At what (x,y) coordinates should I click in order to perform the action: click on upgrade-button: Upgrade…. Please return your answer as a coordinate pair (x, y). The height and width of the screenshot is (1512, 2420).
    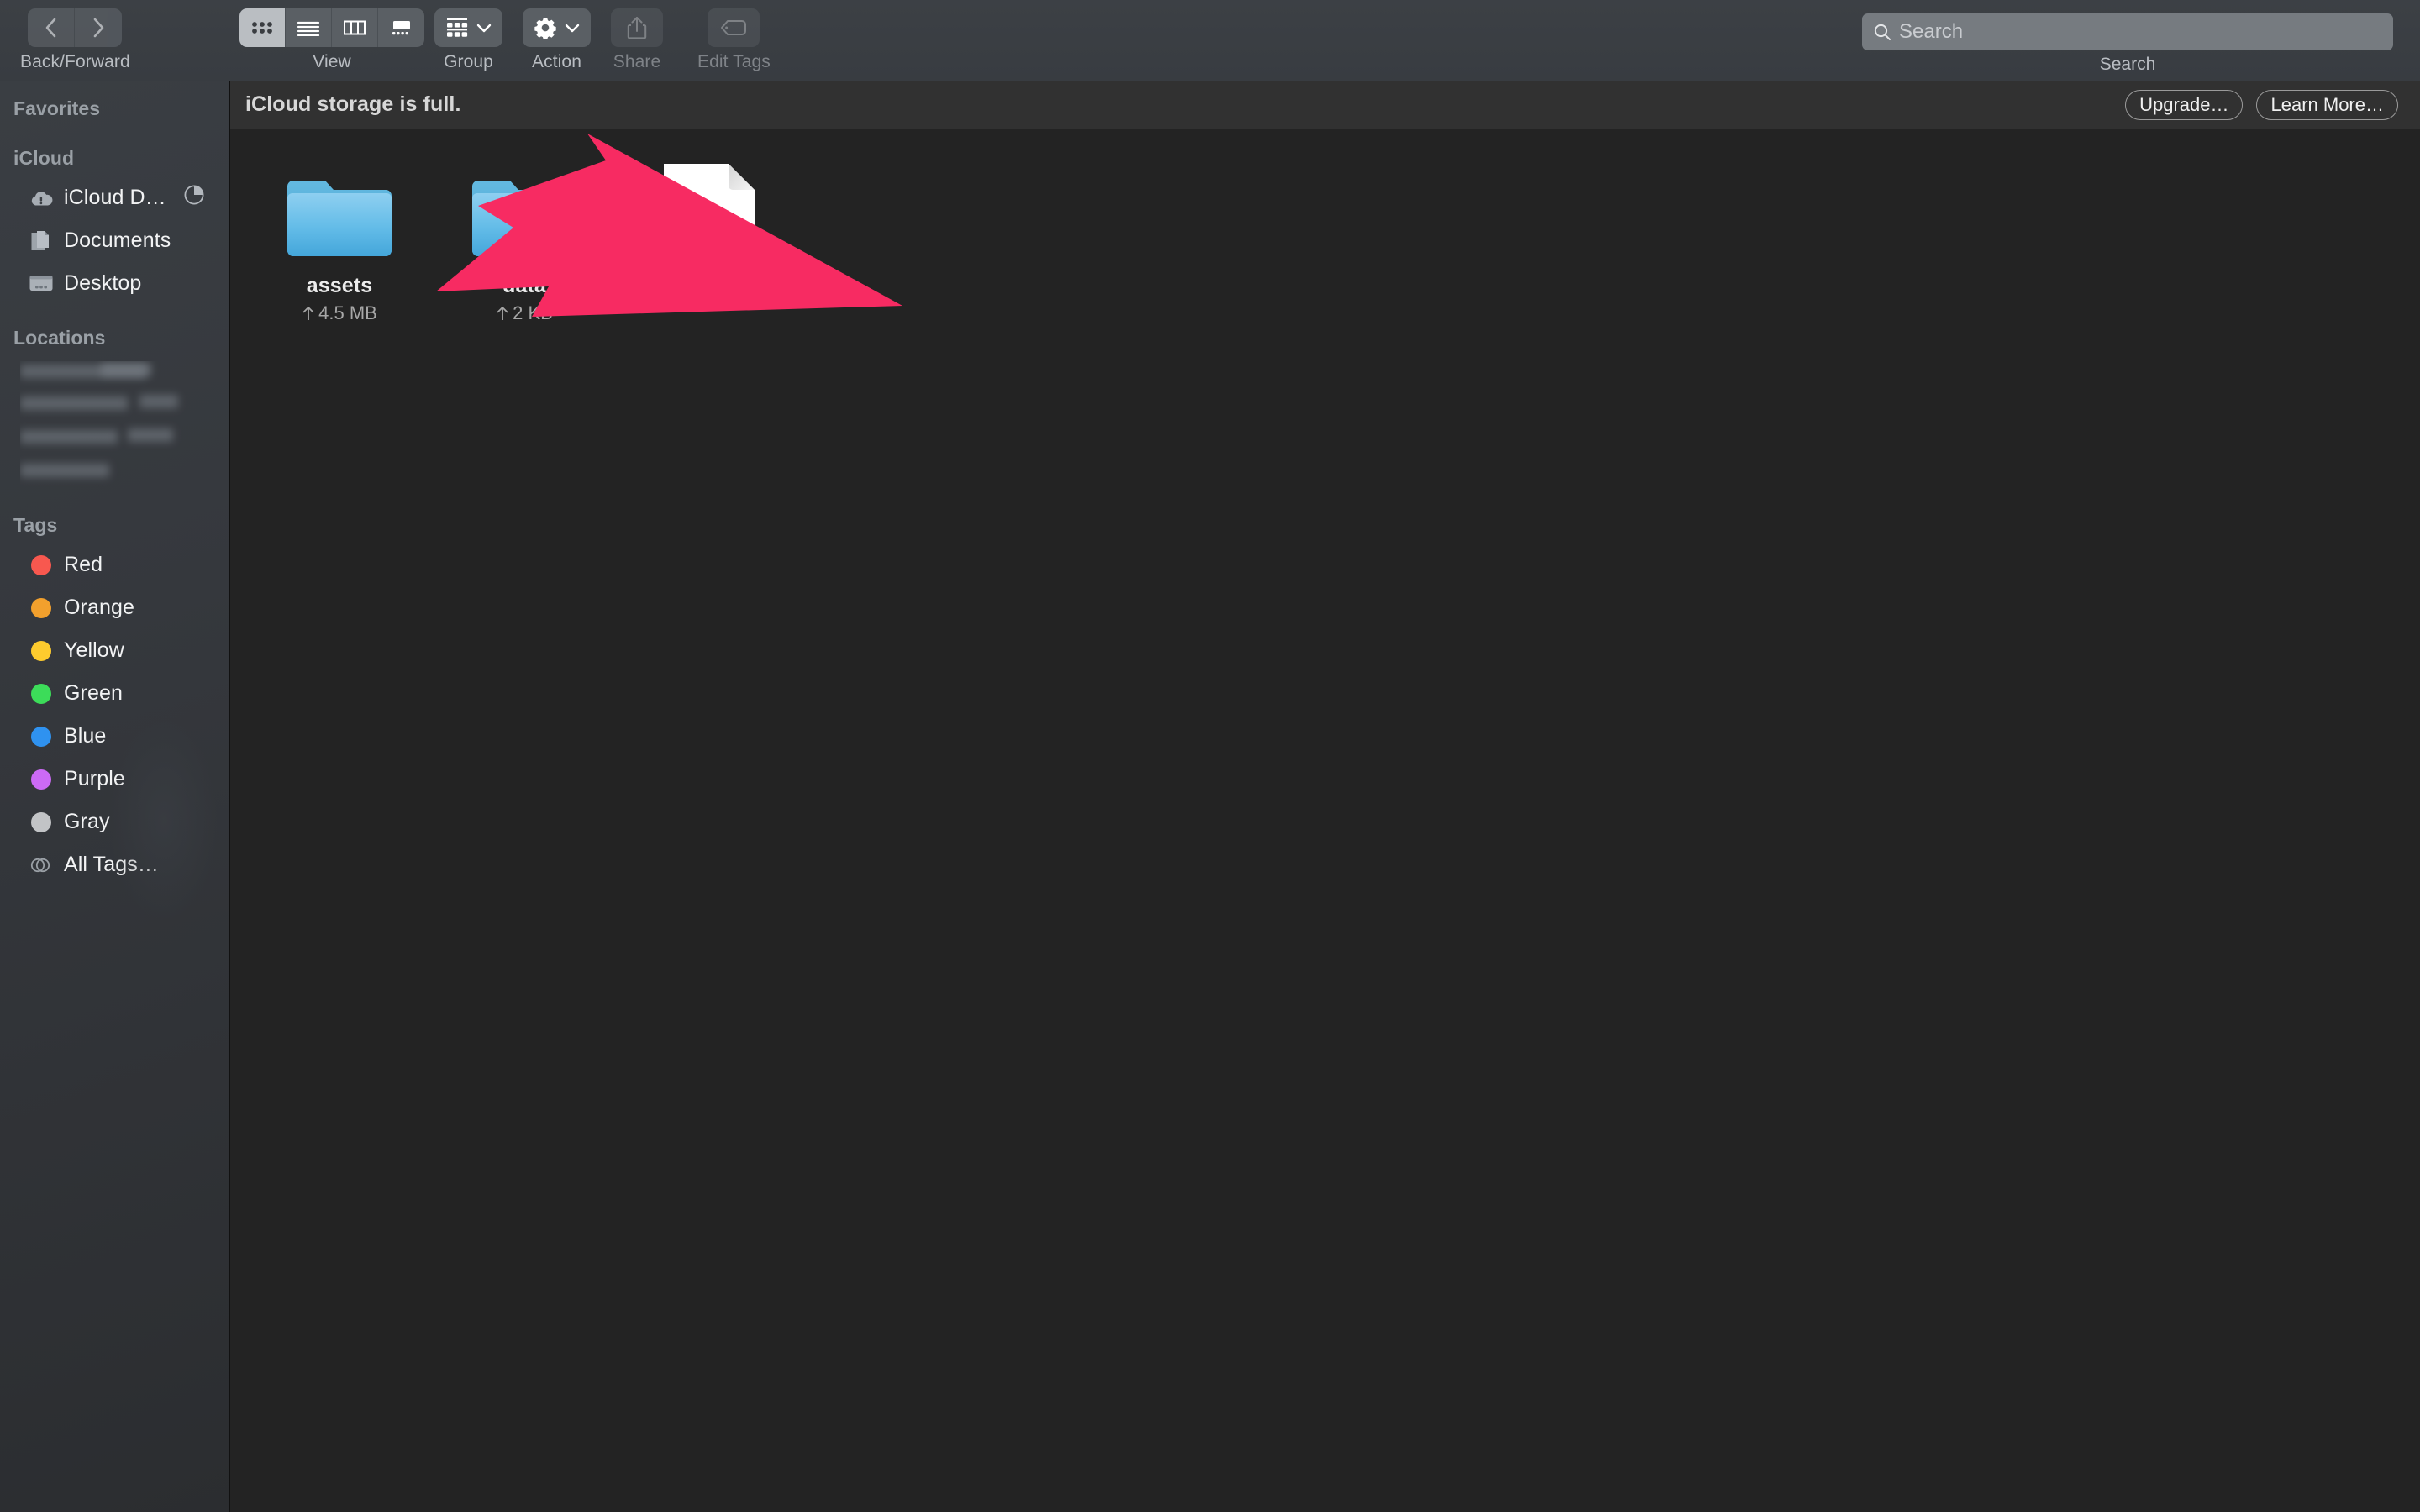
    Looking at the image, I should click on (2184, 104).